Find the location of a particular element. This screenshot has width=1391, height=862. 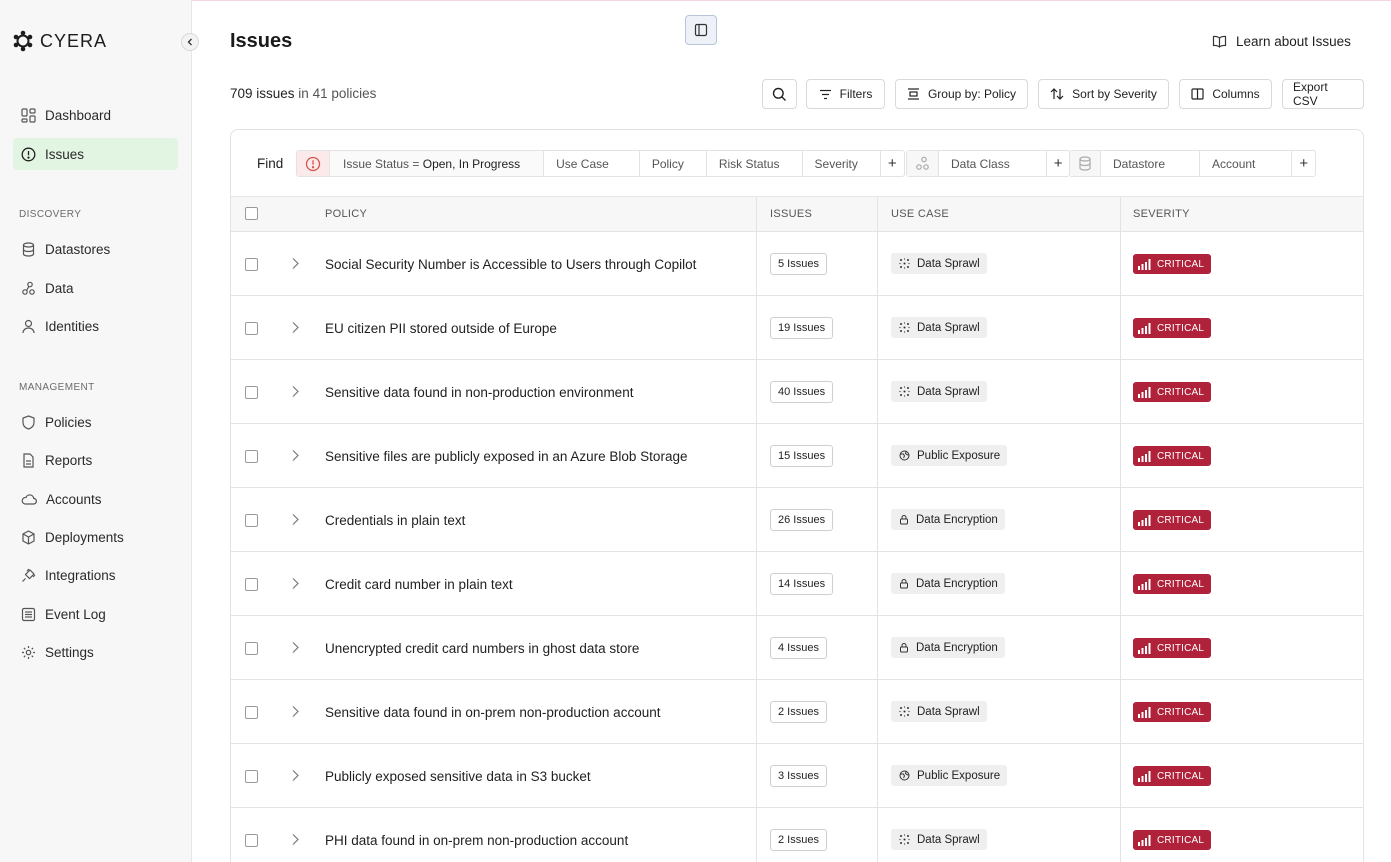

policy-name: Credentials in plain text is located at coordinates (395, 520).